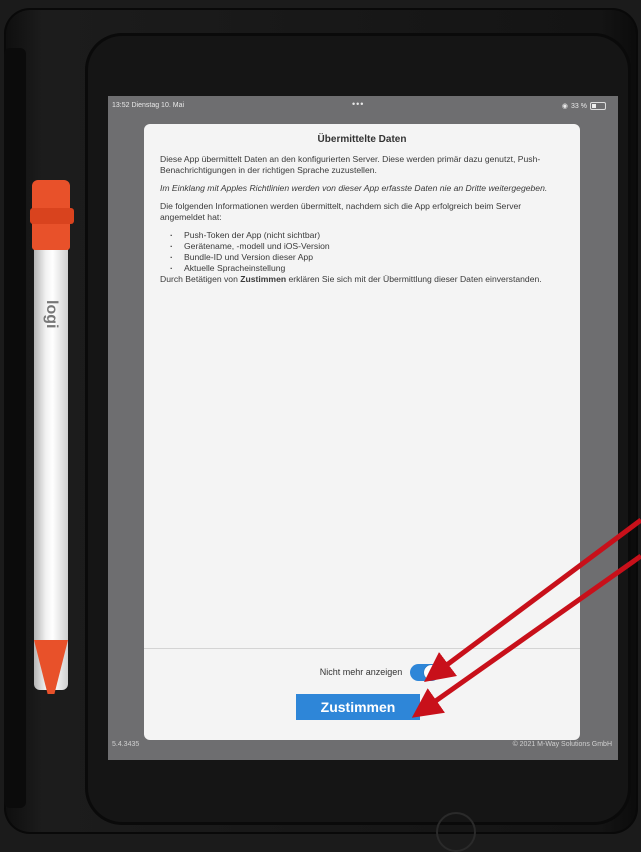 The width and height of the screenshot is (641, 852). What do you see at coordinates (565, 106) in the screenshot?
I see `wifi-icon: ◉` at bounding box center [565, 106].